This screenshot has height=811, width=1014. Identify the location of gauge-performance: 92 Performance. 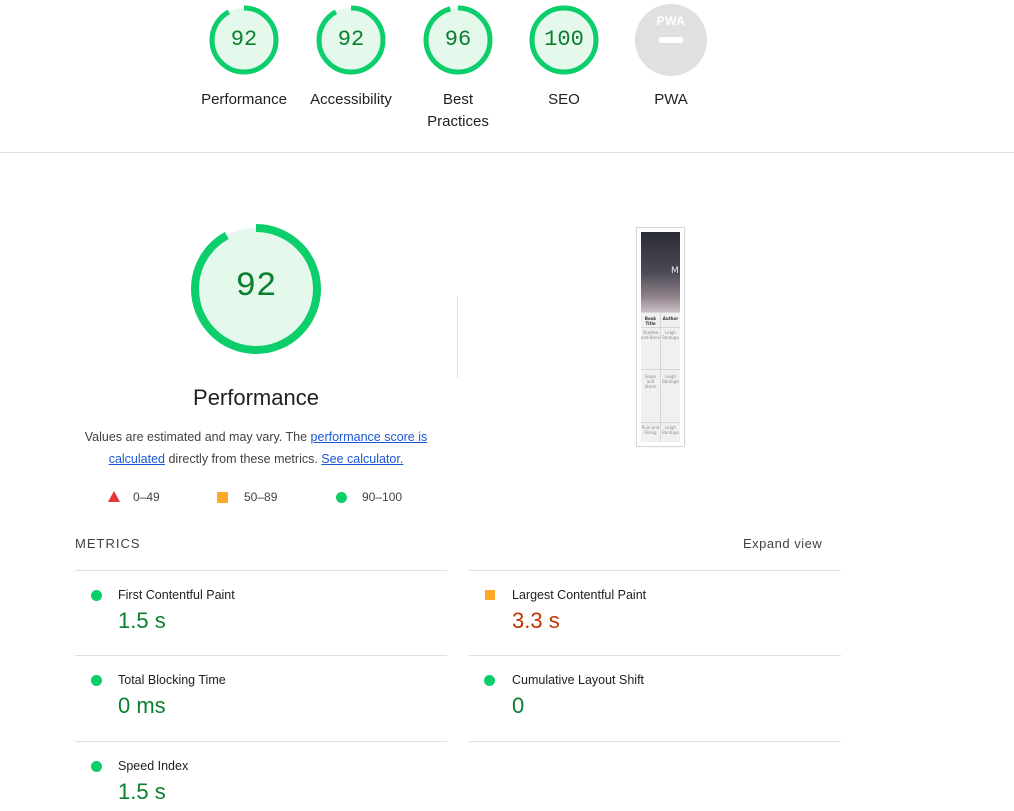
(244, 57).